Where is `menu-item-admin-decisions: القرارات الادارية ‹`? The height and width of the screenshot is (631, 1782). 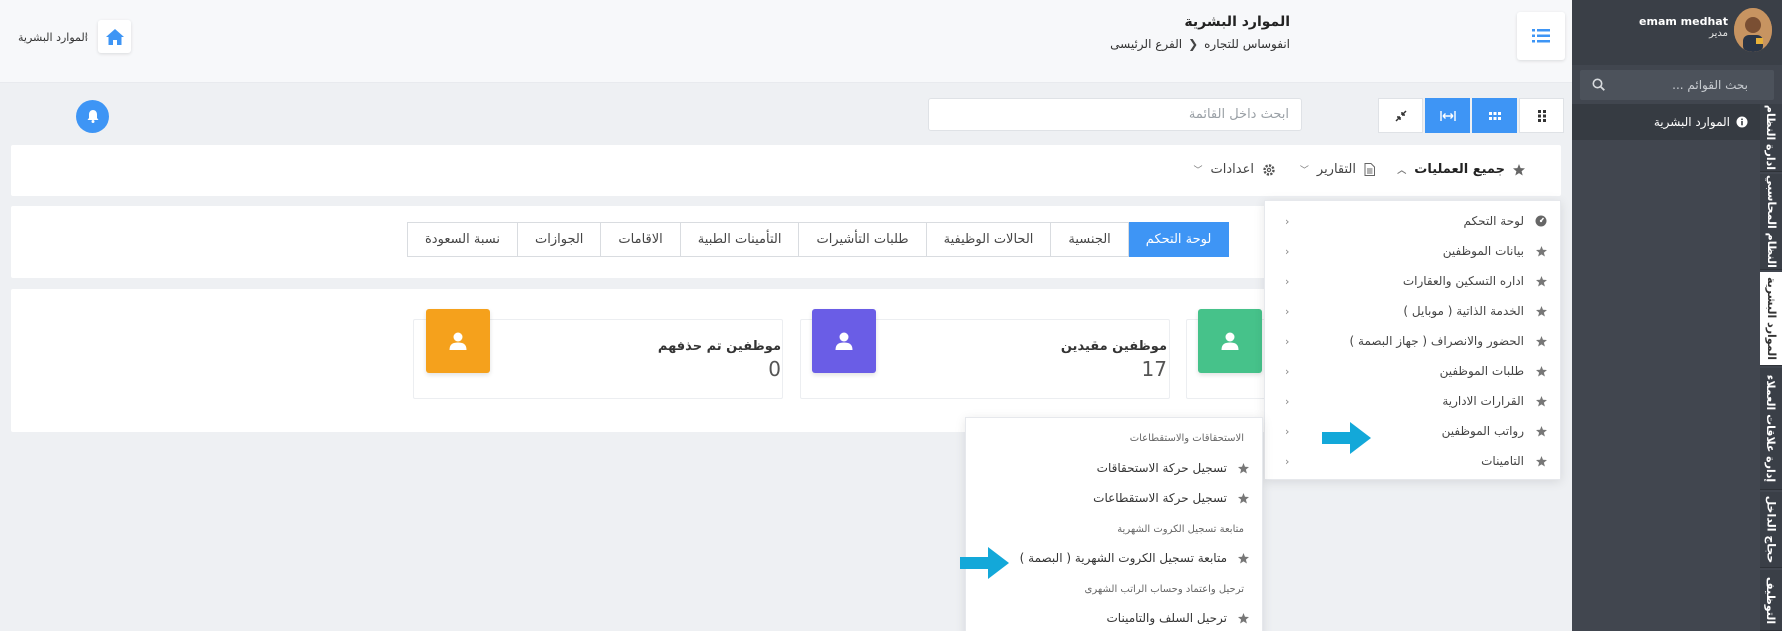
menu-item-admin-decisions: القرارات الادارية ‹ is located at coordinates (1413, 401).